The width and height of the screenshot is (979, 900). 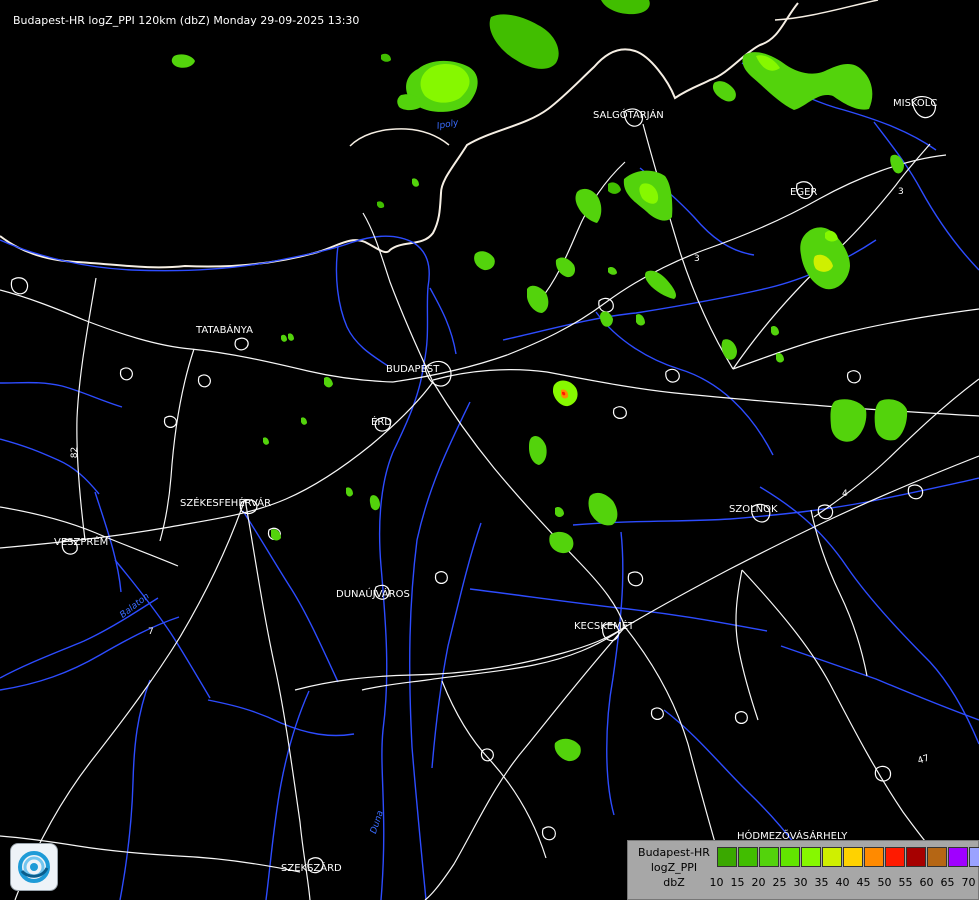 What do you see at coordinates (804, 192) in the screenshot?
I see `city-label-eger: EGER` at bounding box center [804, 192].